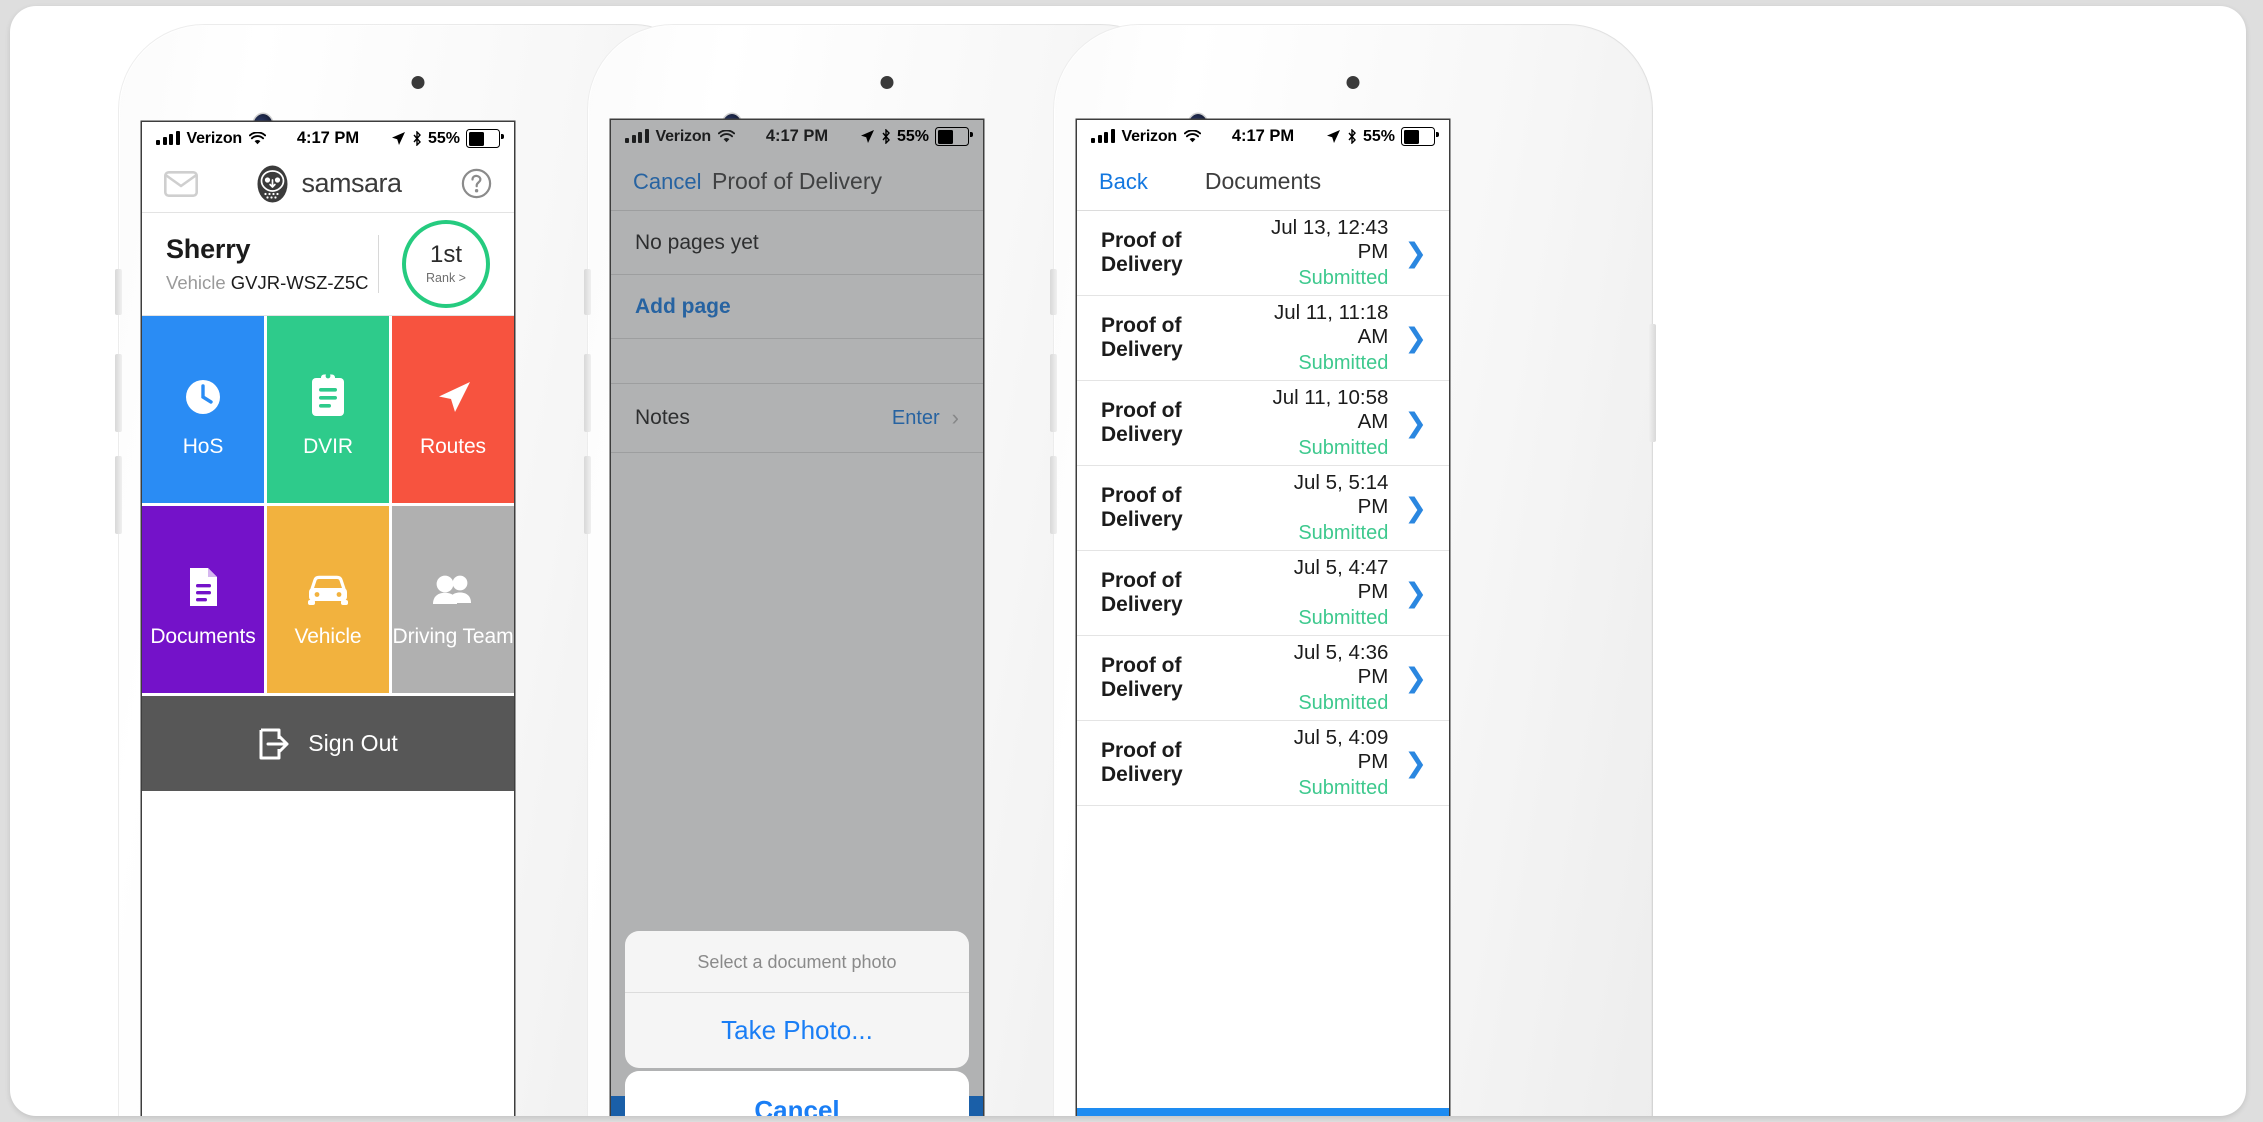 The height and width of the screenshot is (1122, 2263). Describe the element at coordinates (797, 1093) in the screenshot. I see `action-sheet-cancel-button: Cancel` at that location.